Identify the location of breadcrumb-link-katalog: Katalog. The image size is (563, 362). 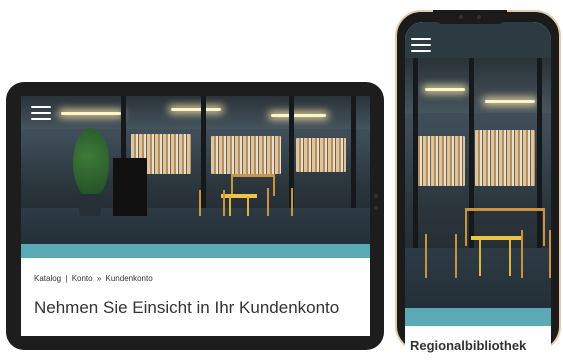
(47, 278).